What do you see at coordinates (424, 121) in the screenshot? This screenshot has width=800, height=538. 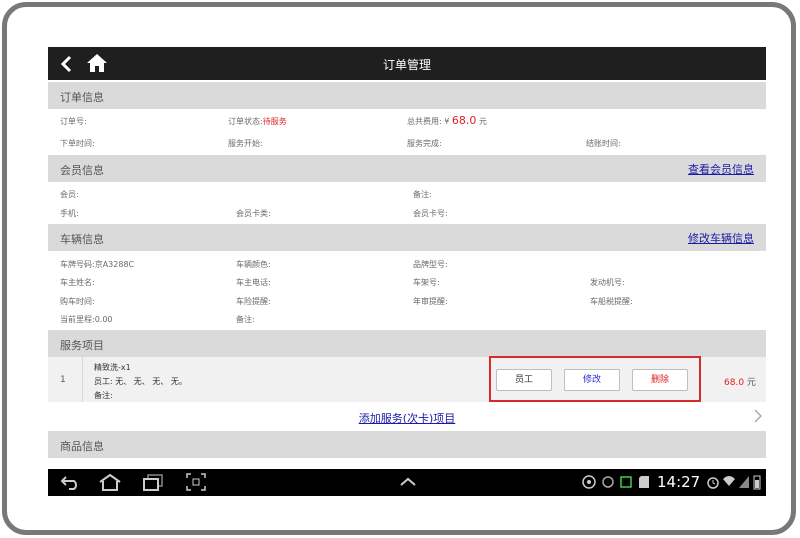 I see `total-fee-label: 总共费用:` at bounding box center [424, 121].